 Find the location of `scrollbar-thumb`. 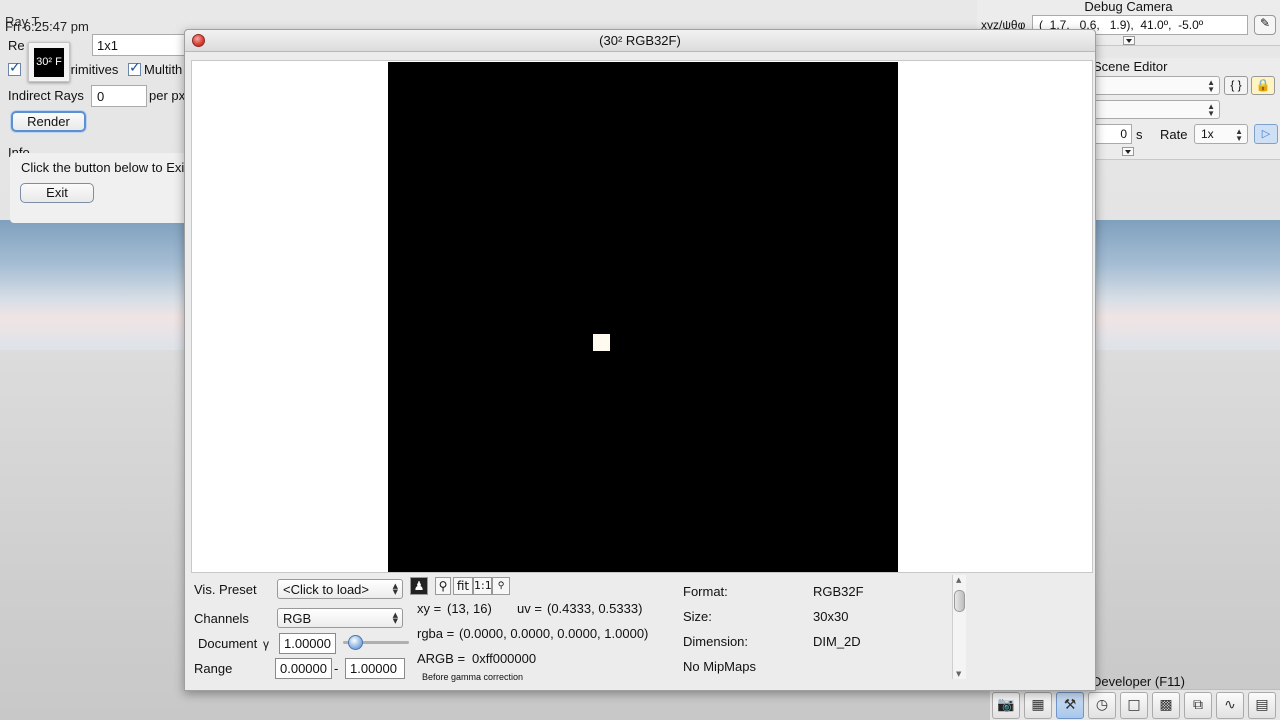

scrollbar-thumb is located at coordinates (959, 601).